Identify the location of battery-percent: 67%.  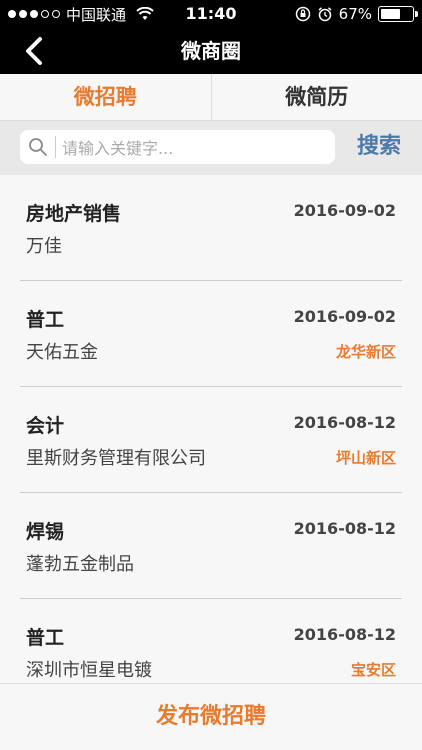
(355, 14).